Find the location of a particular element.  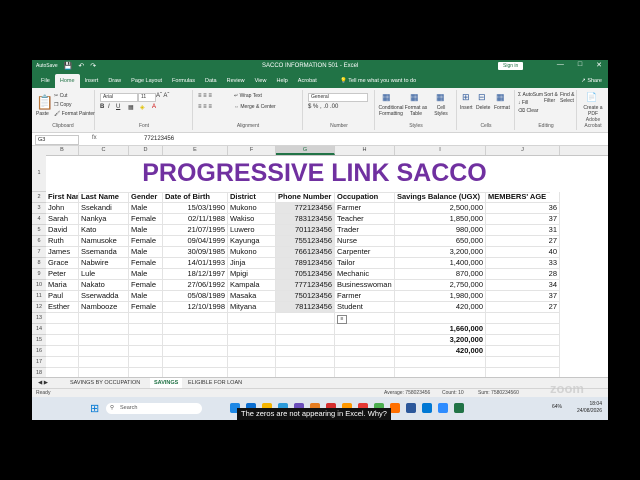

data-cell: Kampala is located at coordinates (252, 285).